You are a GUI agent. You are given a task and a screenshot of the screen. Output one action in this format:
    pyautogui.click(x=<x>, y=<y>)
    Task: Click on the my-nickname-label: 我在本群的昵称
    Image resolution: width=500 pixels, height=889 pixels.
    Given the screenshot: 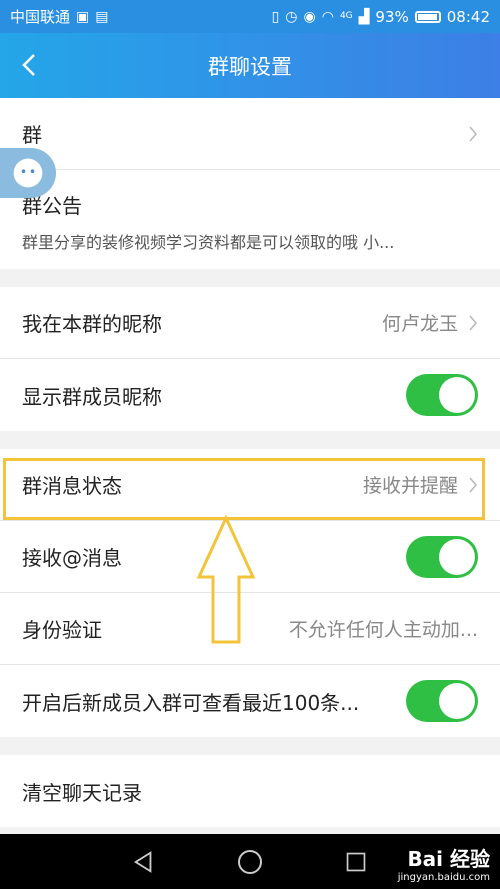 What is the action you would take?
    pyautogui.click(x=92, y=324)
    